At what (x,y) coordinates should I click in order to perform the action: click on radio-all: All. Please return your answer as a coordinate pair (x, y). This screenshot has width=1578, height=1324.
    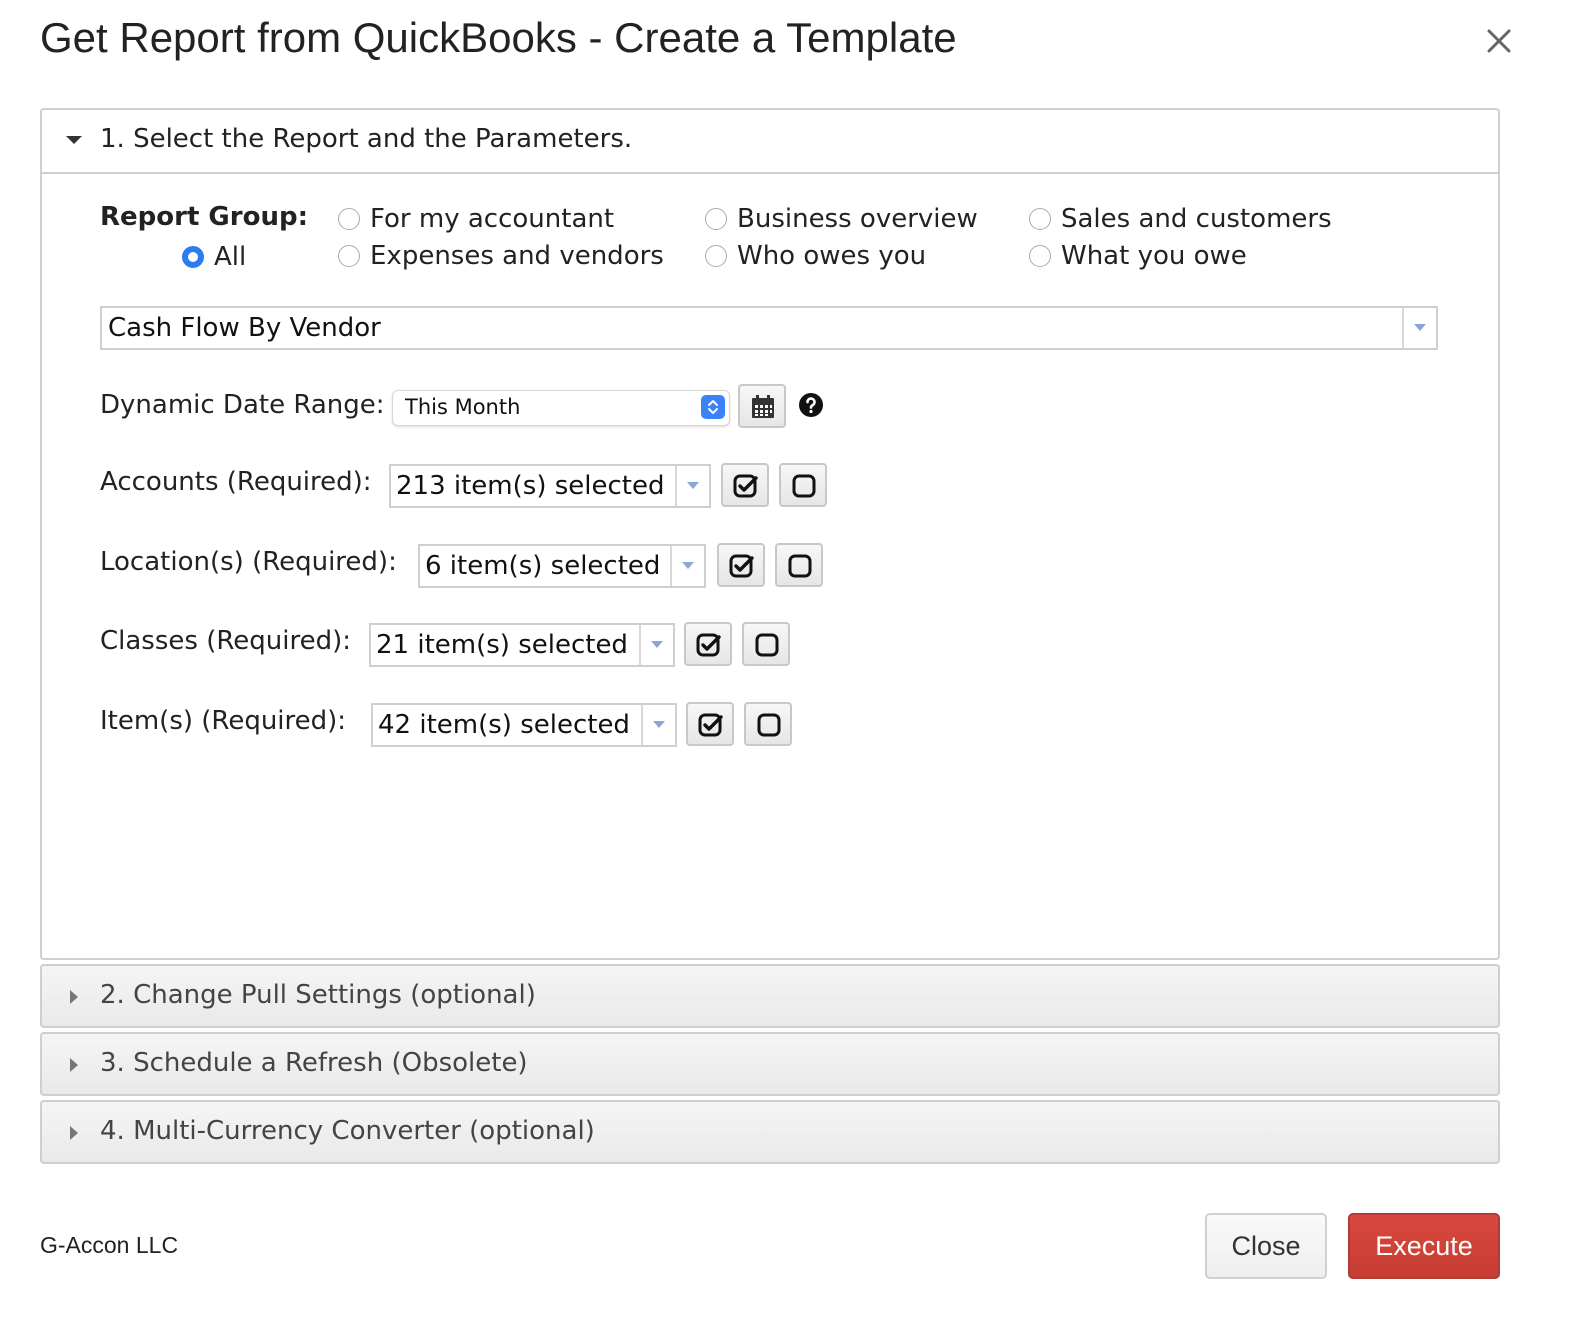
    Looking at the image, I should click on (214, 257).